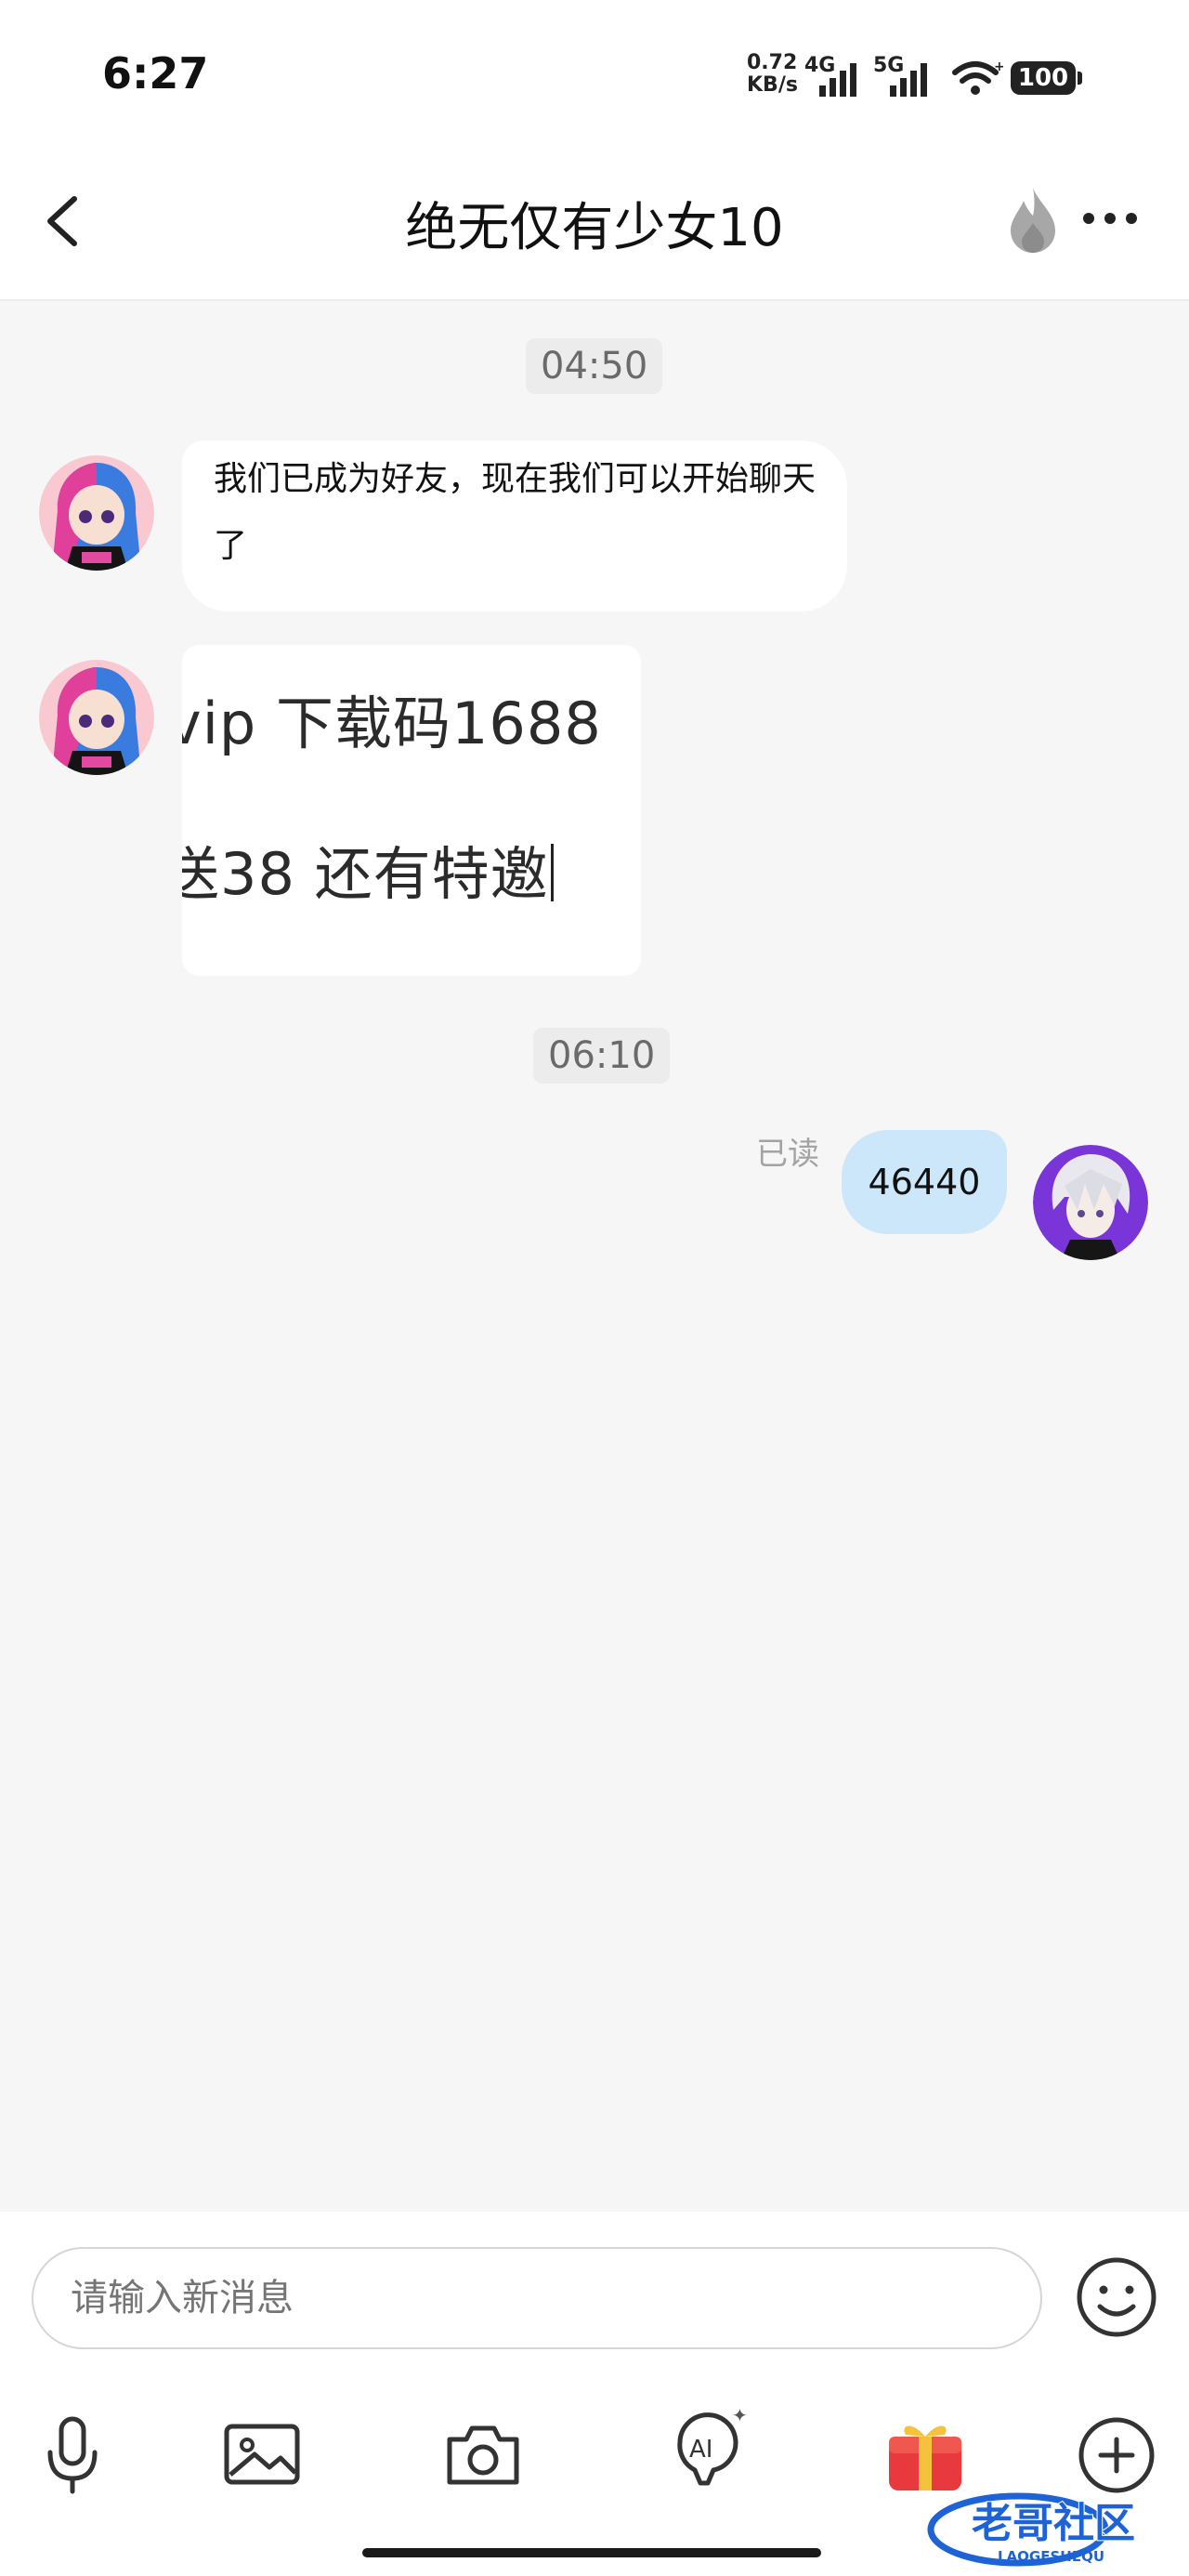  Describe the element at coordinates (411, 810) in the screenshot. I see `image-message: vip 下载码1688 送38 还有特邀` at that location.